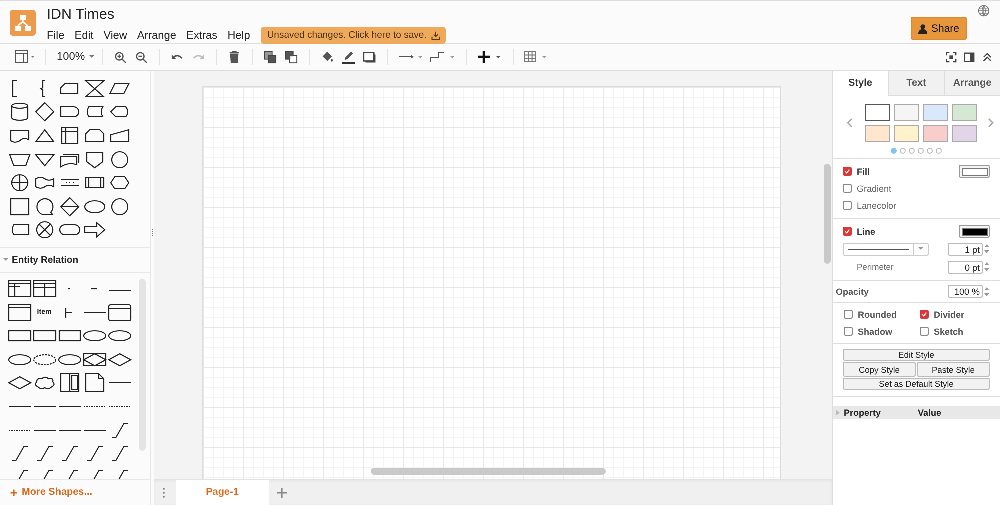 The image size is (1000, 505). Describe the element at coordinates (443, 57) in the screenshot. I see `waypoints-icon` at that location.